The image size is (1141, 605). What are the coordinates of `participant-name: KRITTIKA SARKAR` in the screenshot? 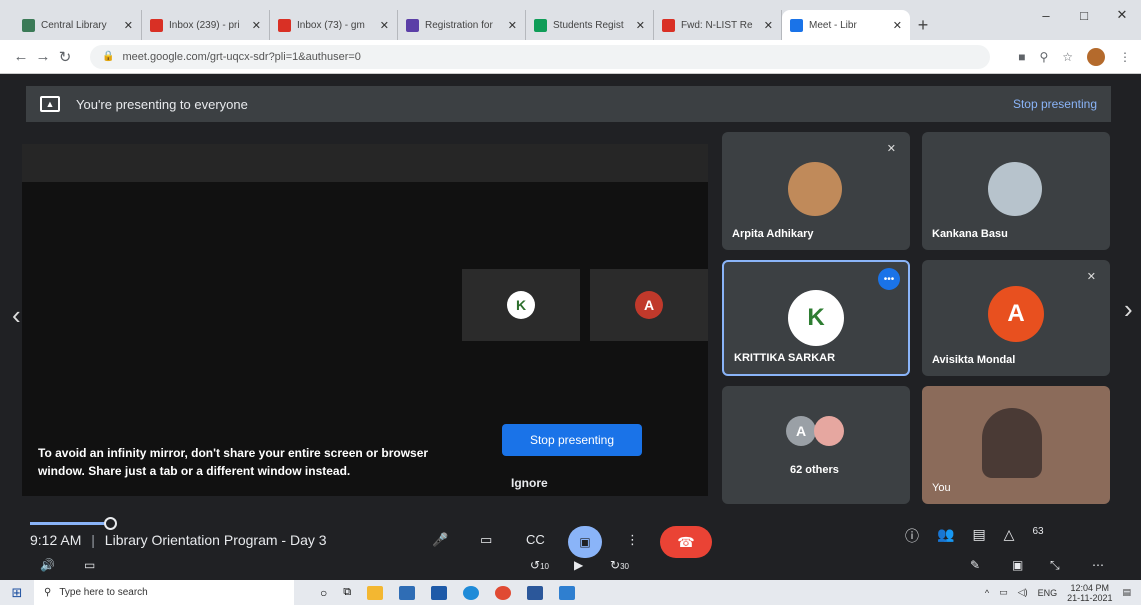 It's located at (785, 358).